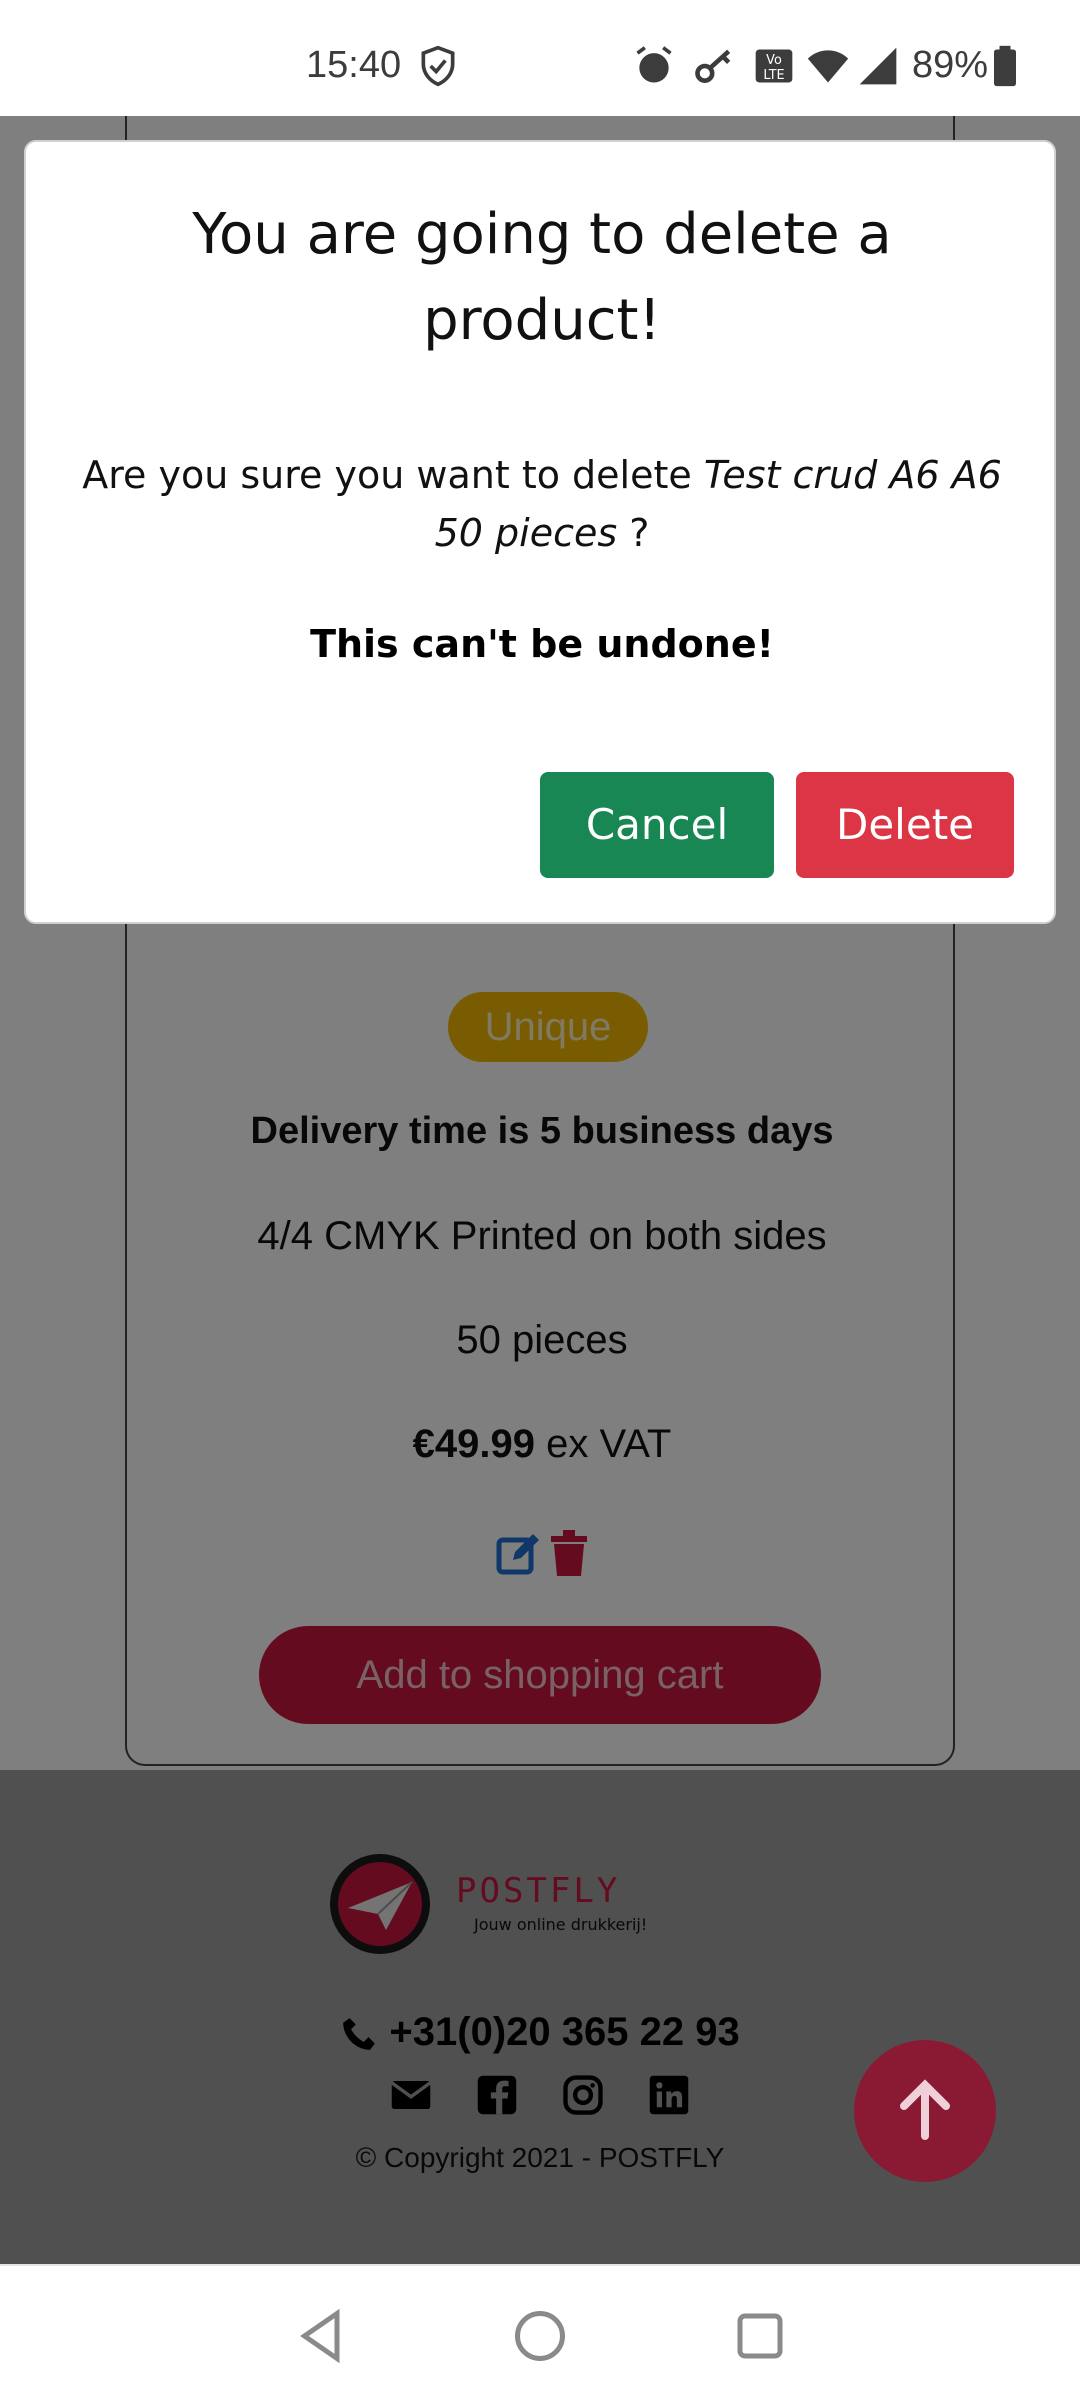  What do you see at coordinates (438, 66) in the screenshot?
I see `shield-check-icon` at bounding box center [438, 66].